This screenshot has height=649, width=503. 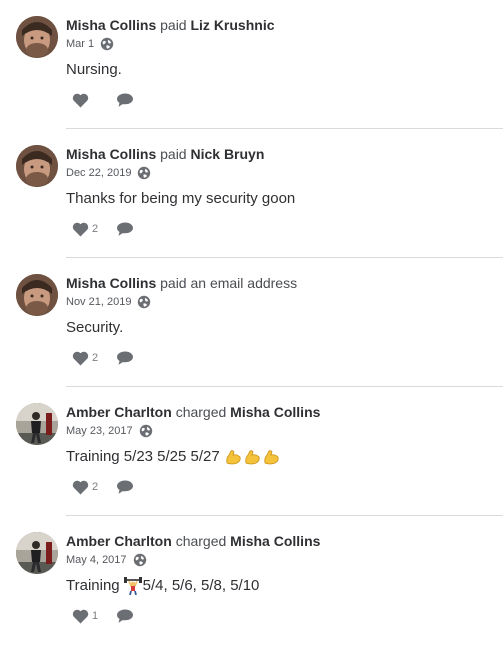 I want to click on story-verb: paid an email address, so click(x=229, y=283).